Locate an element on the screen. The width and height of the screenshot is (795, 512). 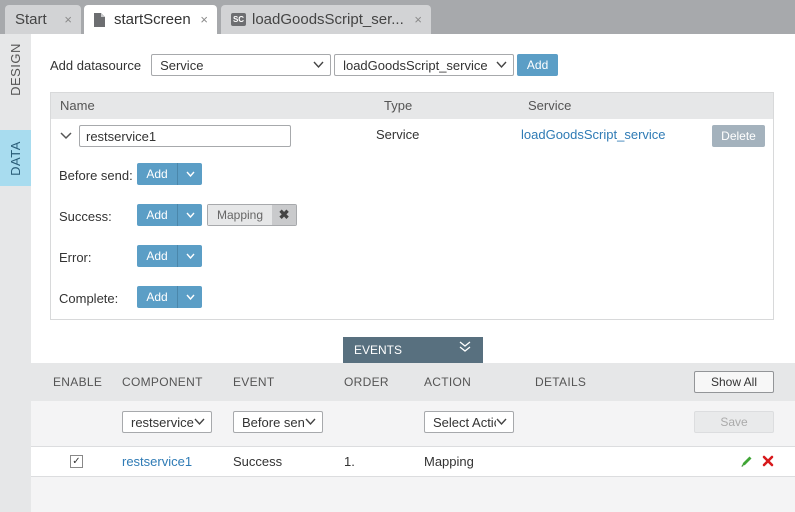
select-value: loadGoodsScript_service is located at coordinates (415, 65).